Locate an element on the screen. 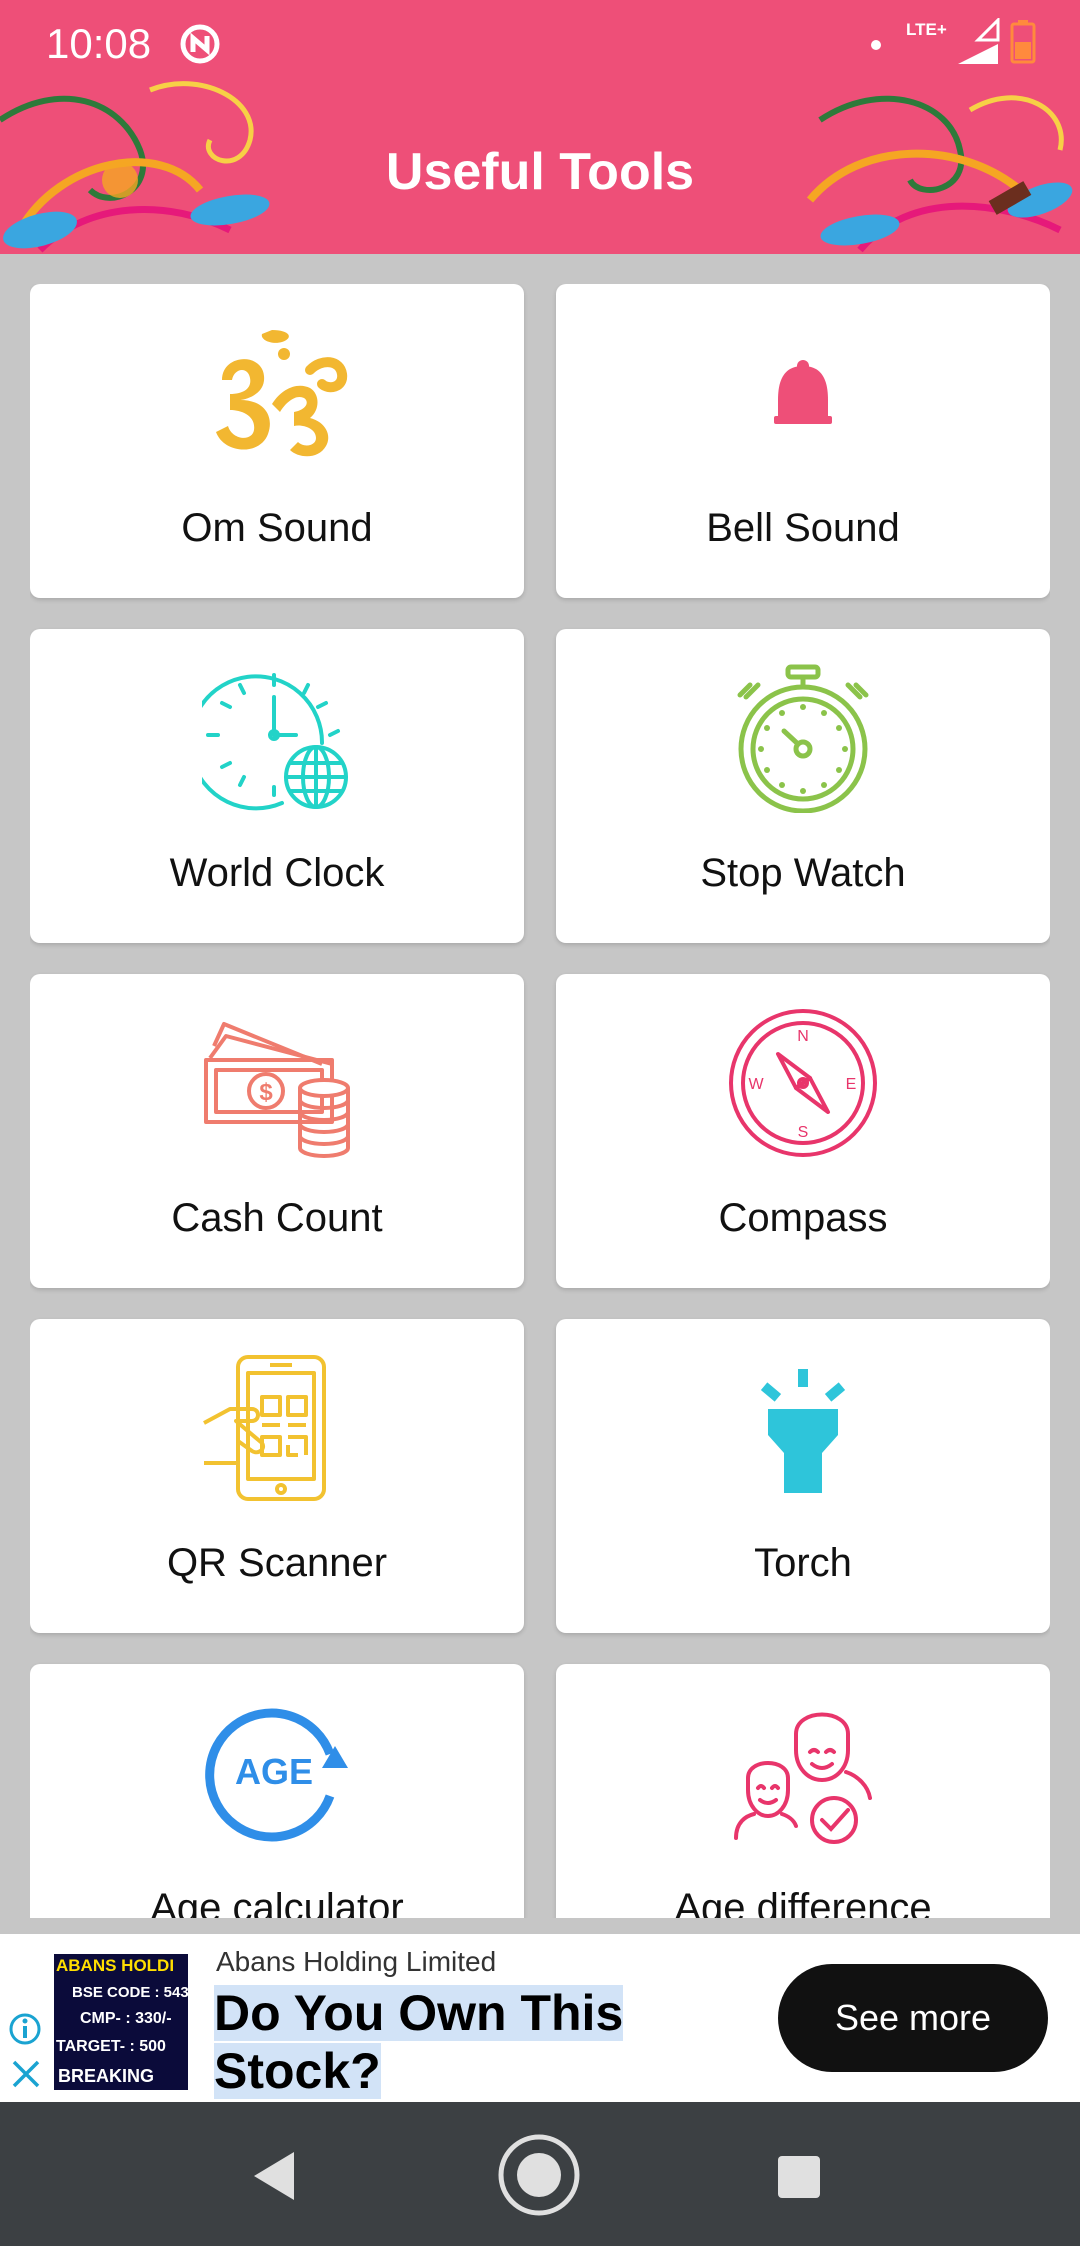  torch-icon is located at coordinates (803, 1431).